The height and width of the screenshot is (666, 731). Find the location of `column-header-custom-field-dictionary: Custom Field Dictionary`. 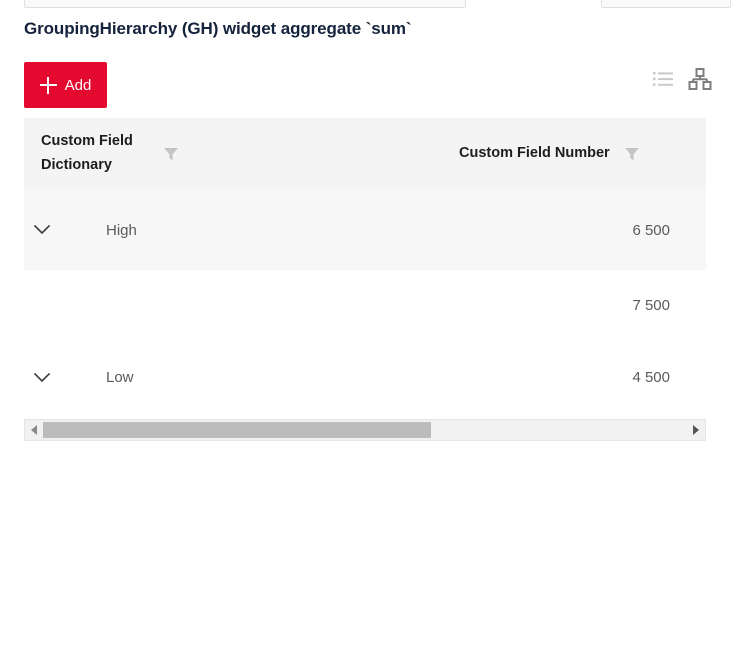

column-header-custom-field-dictionary: Custom Field Dictionary is located at coordinates (233, 154).